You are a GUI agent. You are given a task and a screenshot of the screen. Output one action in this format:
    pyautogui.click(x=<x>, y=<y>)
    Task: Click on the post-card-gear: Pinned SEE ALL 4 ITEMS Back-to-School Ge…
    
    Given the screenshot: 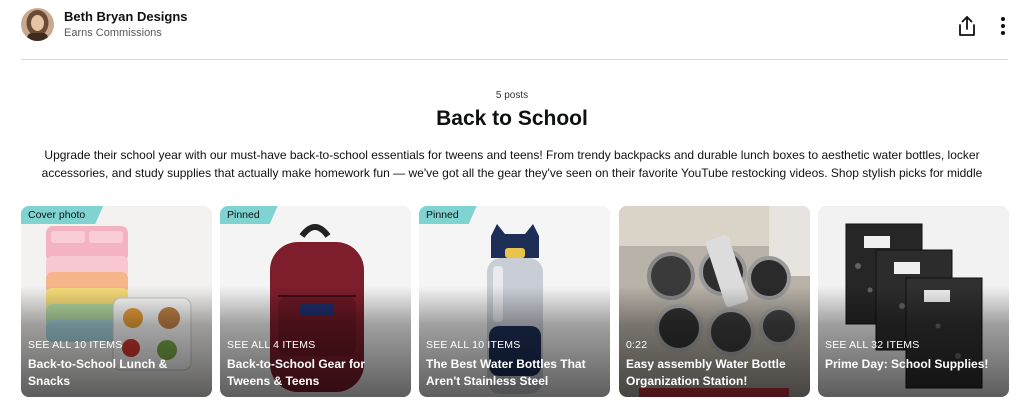 What is the action you would take?
    pyautogui.click(x=315, y=301)
    